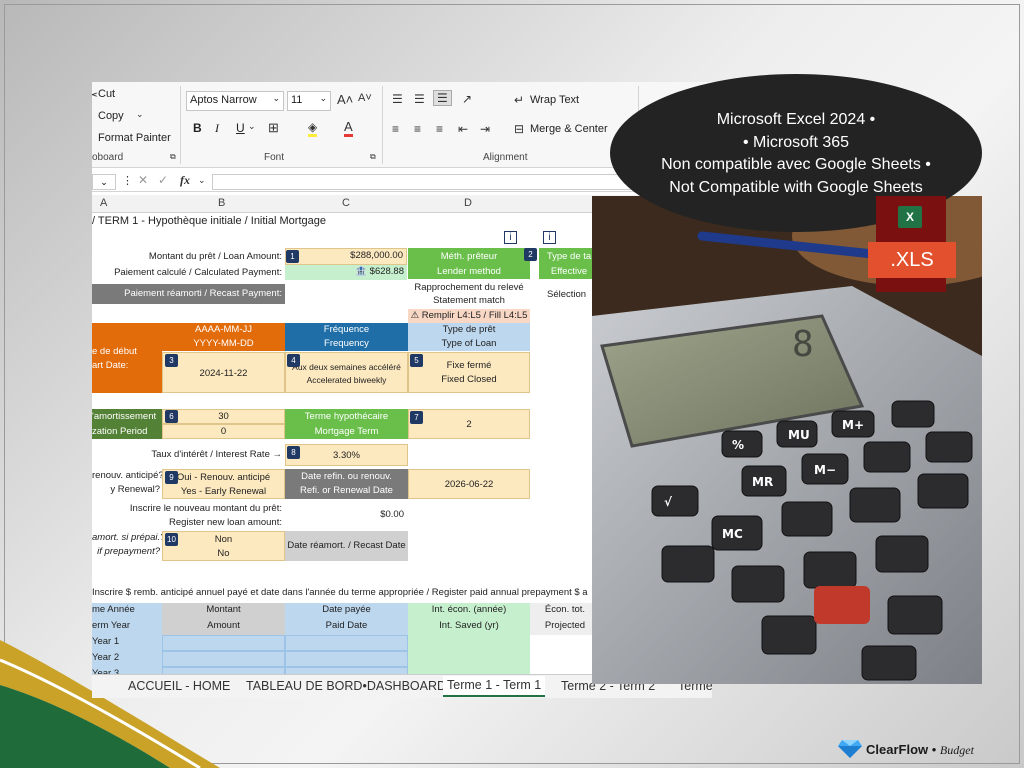  What do you see at coordinates (171, 477) in the screenshot?
I see `step-badge: 9` at bounding box center [171, 477].